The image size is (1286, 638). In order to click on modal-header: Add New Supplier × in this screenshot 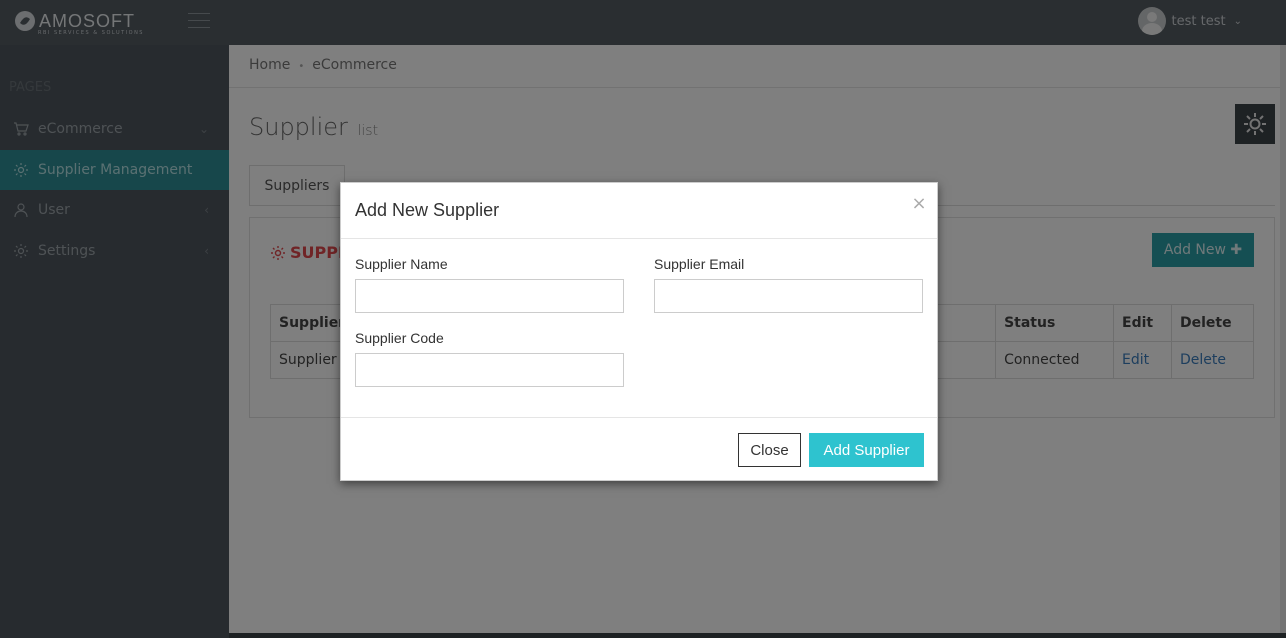, I will do `click(639, 211)`.